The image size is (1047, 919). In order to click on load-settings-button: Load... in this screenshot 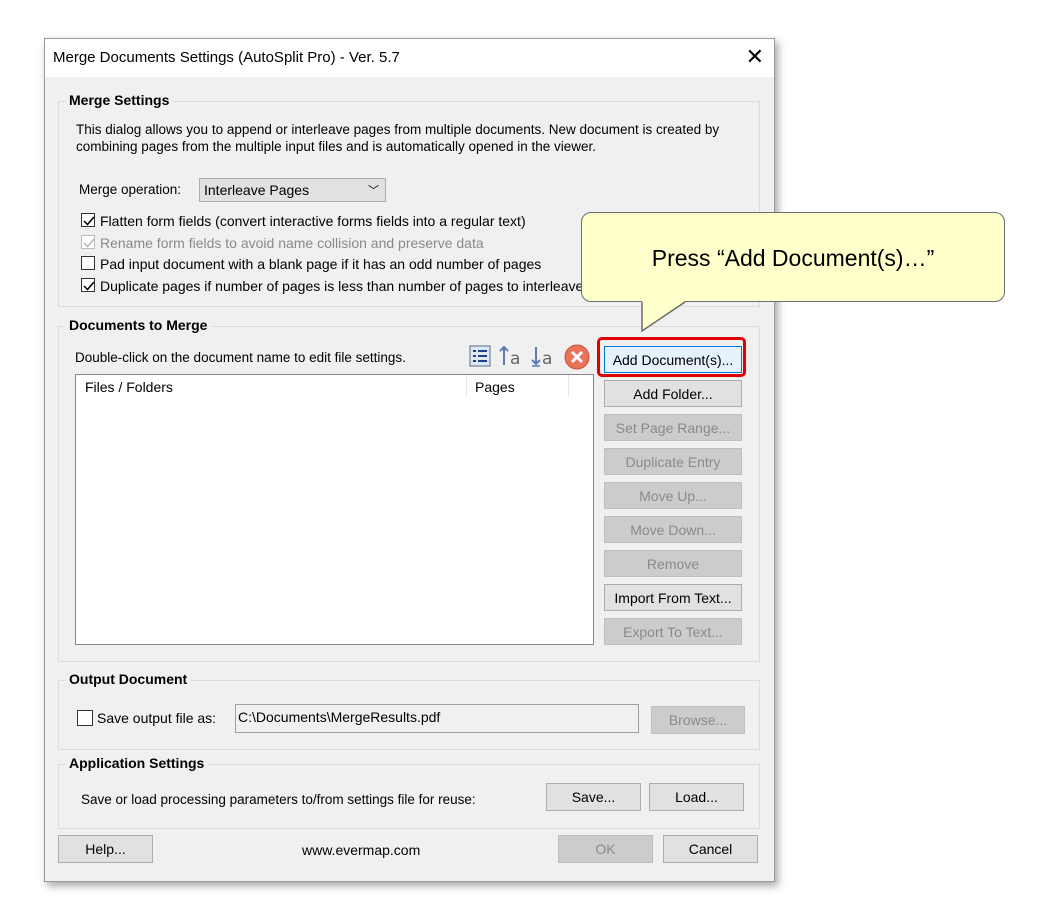, I will do `click(696, 797)`.